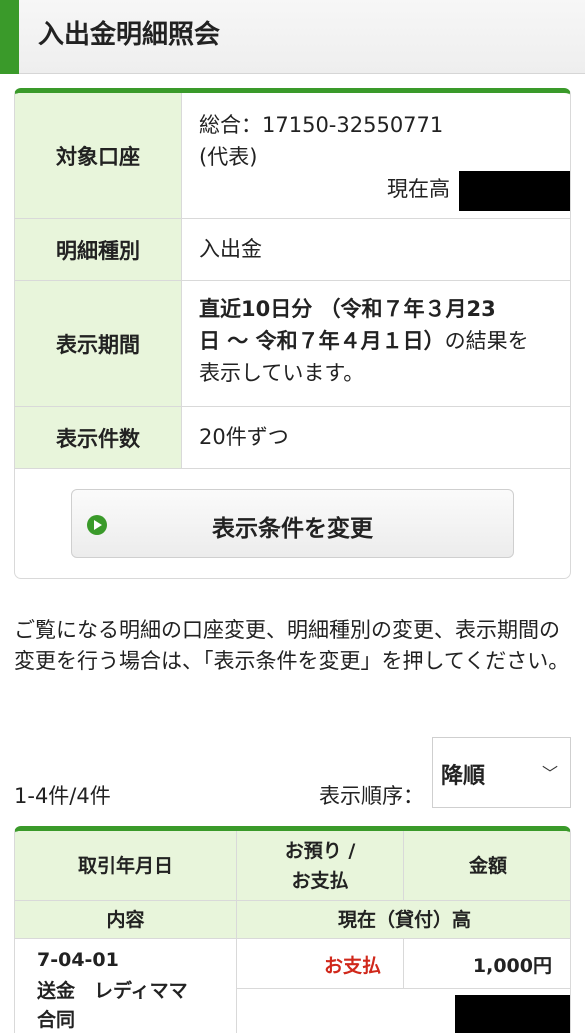  Describe the element at coordinates (320, 866) in the screenshot. I see `column-header-type: お預り / お支払` at that location.